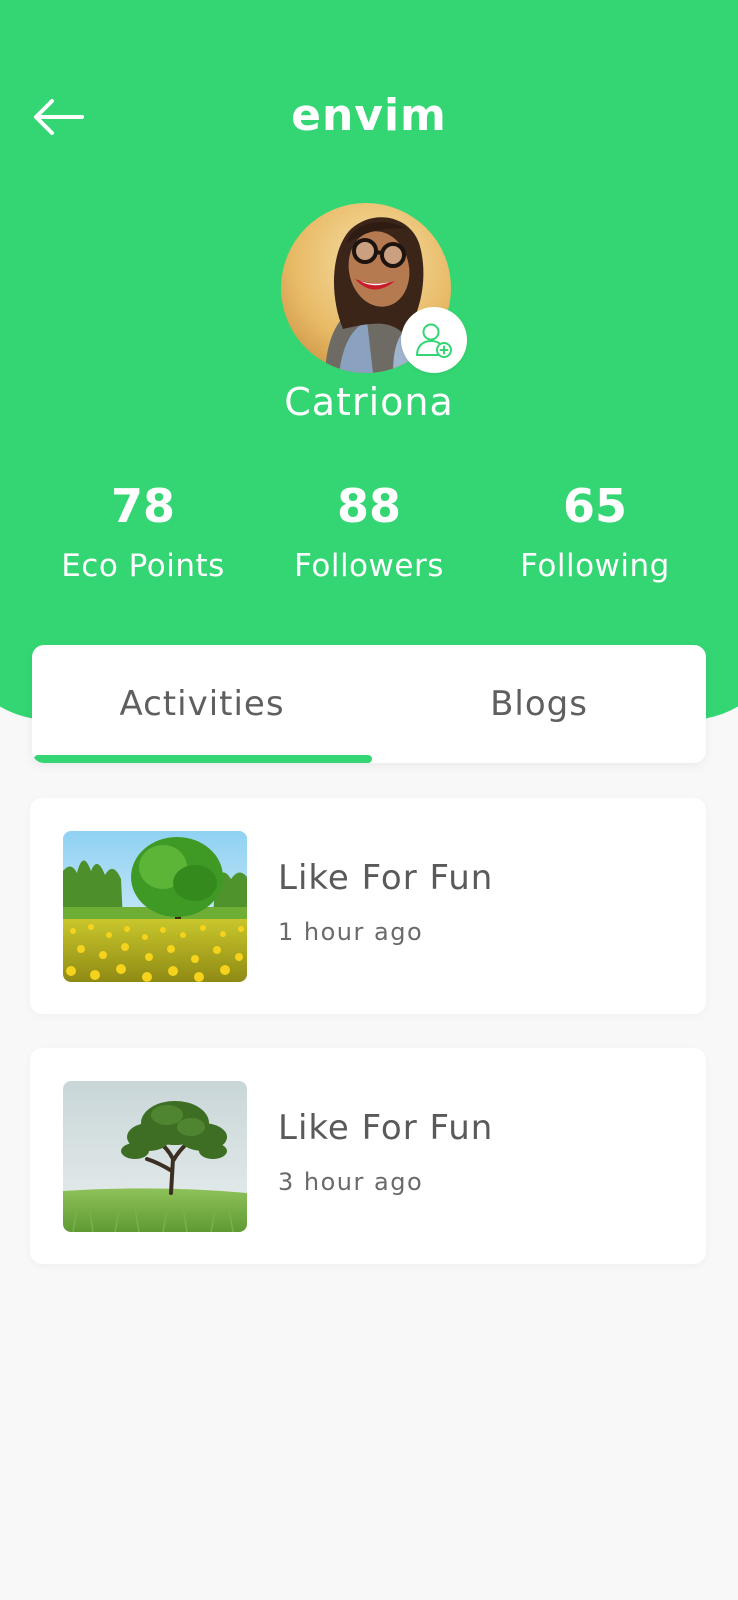 This screenshot has width=738, height=1600. Describe the element at coordinates (368, 506) in the screenshot. I see `stat-value: 88` at that location.